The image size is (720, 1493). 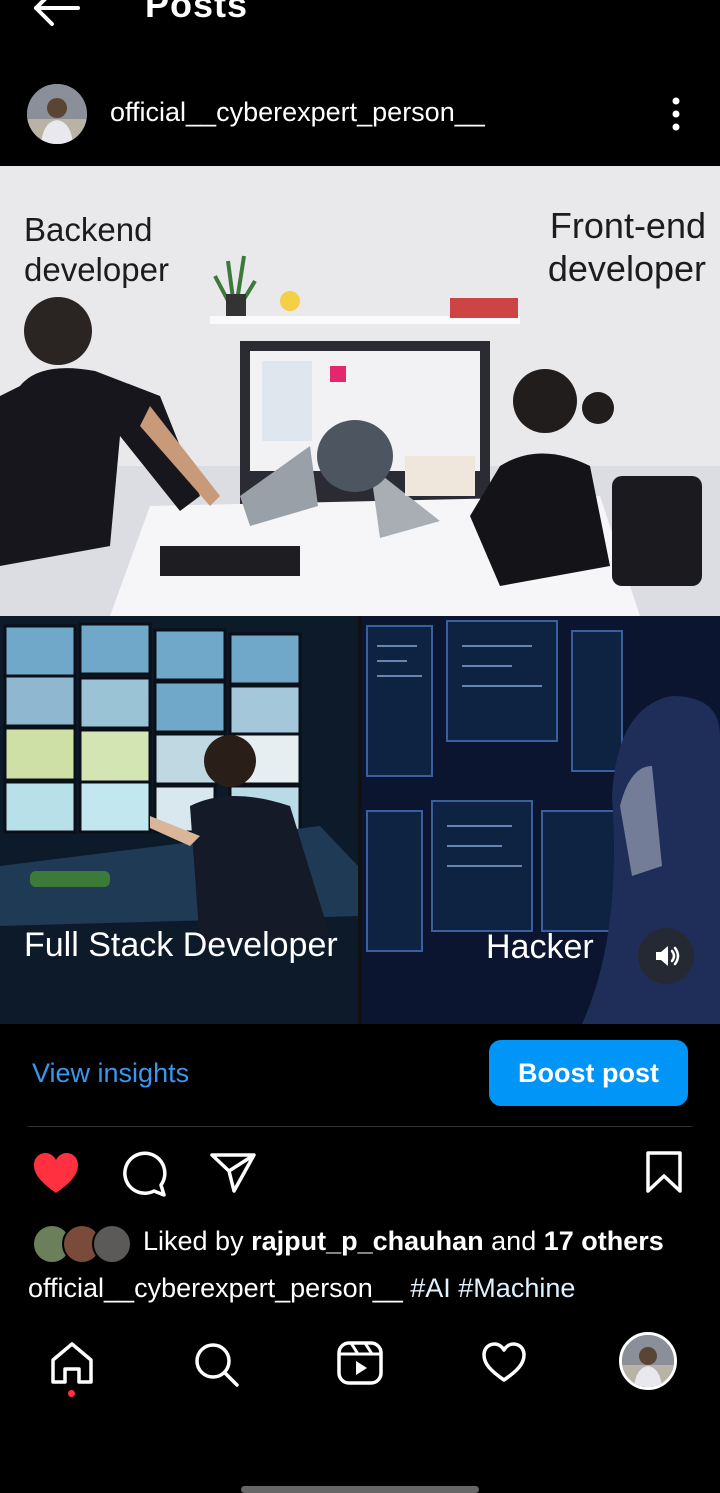 I want to click on liked-by-prefix: Liked by, so click(x=193, y=1241).